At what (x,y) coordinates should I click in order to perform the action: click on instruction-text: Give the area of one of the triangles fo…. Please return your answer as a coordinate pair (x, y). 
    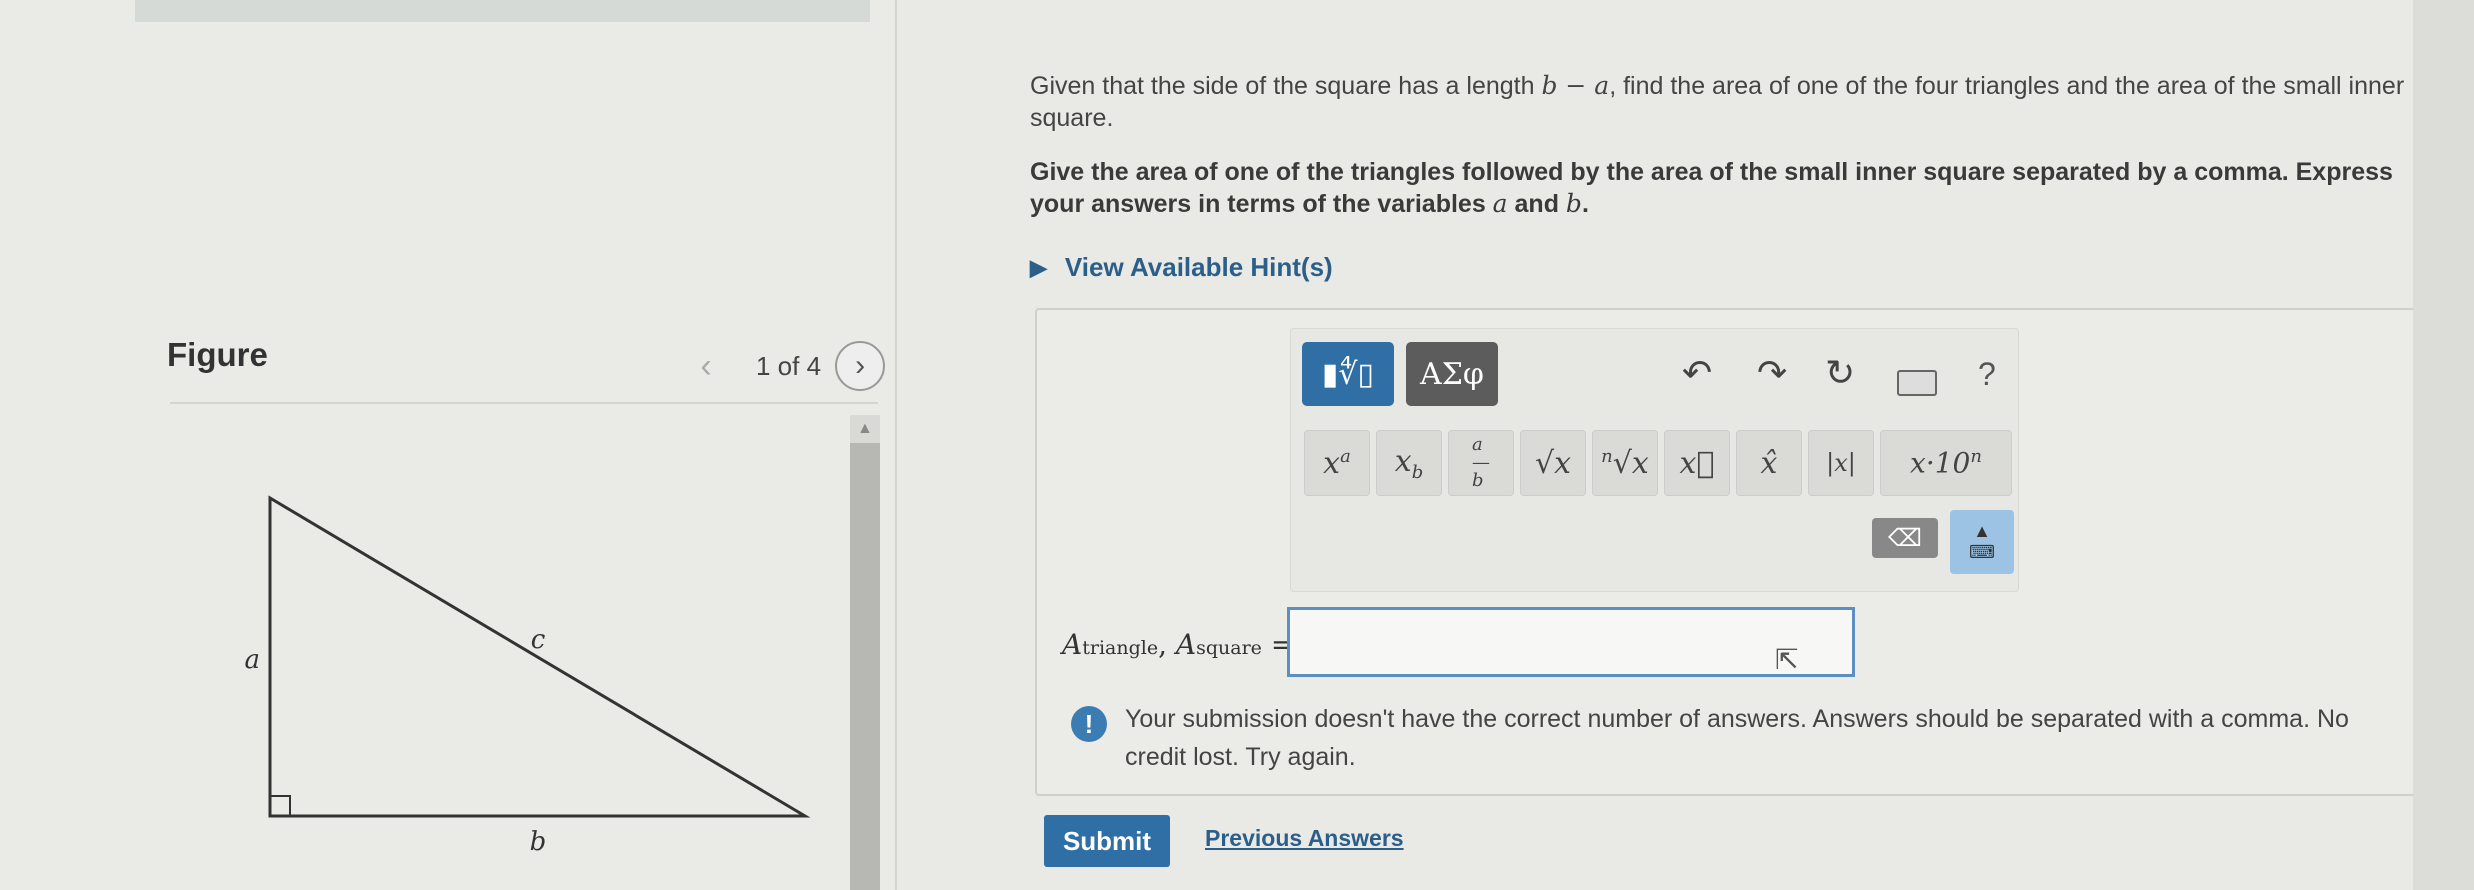
    Looking at the image, I should click on (1711, 188).